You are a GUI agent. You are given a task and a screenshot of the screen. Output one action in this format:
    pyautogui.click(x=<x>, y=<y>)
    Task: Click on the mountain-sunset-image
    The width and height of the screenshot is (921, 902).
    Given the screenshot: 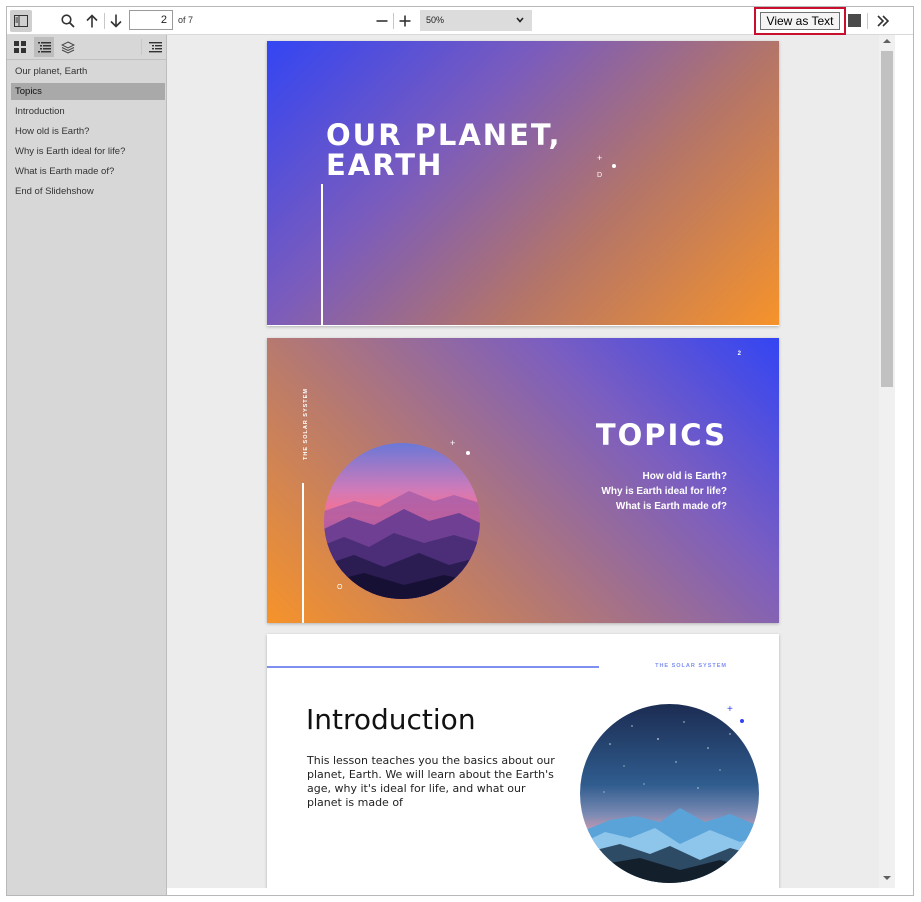 What is the action you would take?
    pyautogui.click(x=402, y=521)
    